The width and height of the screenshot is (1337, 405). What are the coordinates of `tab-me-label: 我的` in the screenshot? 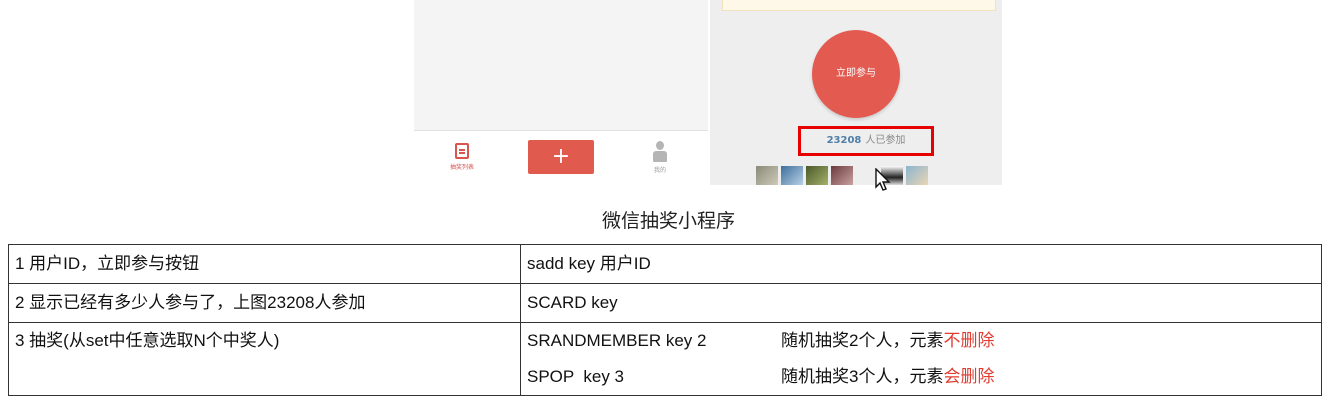 It's located at (659, 170).